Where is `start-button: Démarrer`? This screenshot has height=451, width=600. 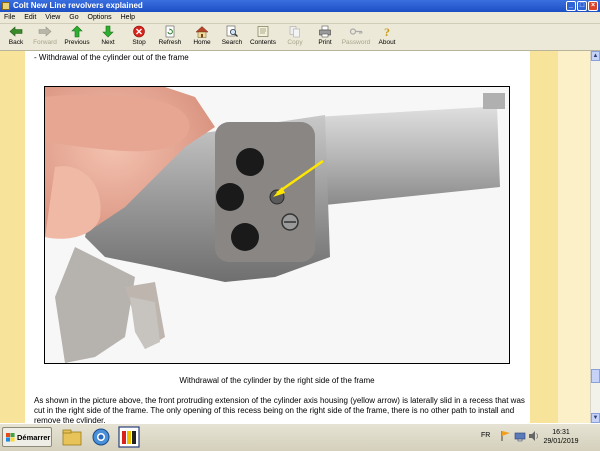
start-button: Démarrer is located at coordinates (27, 437).